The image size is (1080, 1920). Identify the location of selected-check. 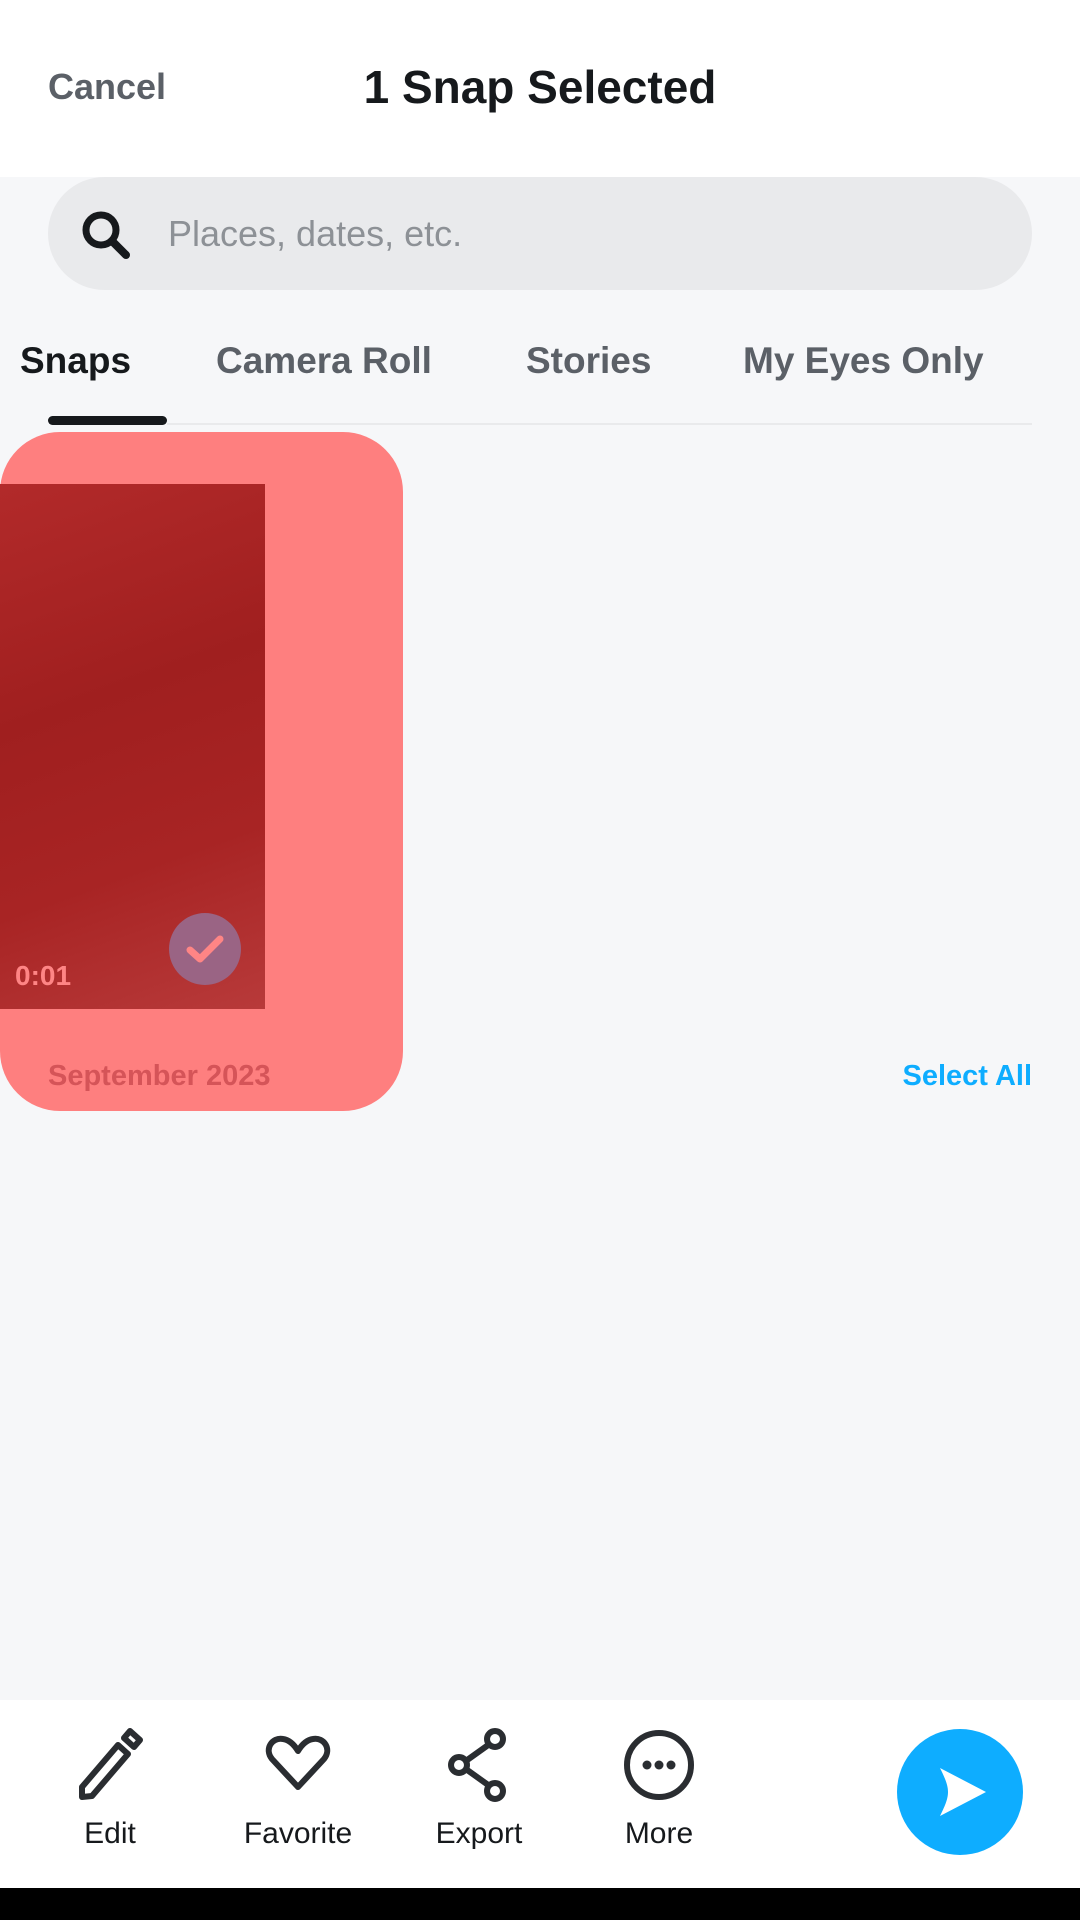
(205, 949).